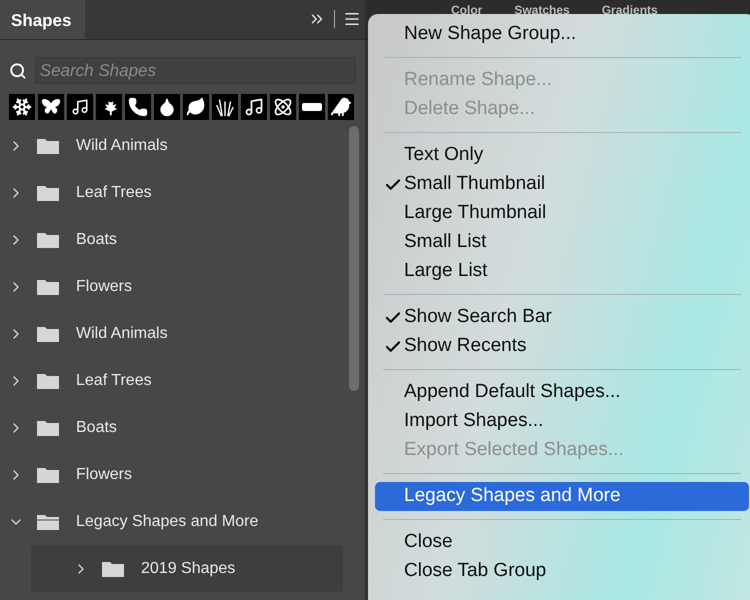 This screenshot has width=750, height=600. What do you see at coordinates (562, 242) in the screenshot?
I see `menu-item: Small List` at bounding box center [562, 242].